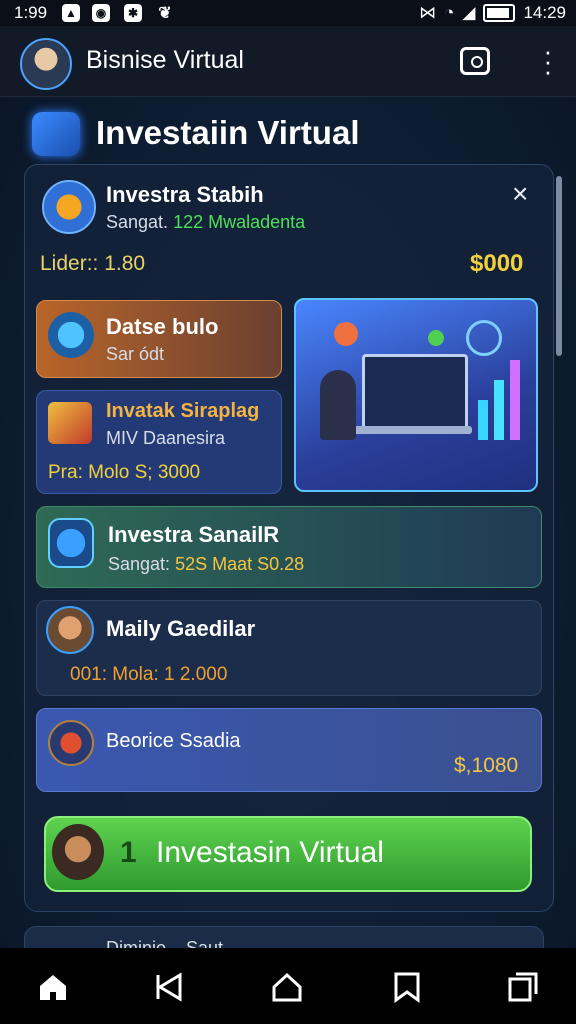  What do you see at coordinates (101, 13) in the screenshot?
I see `notification-icon: ◉` at bounding box center [101, 13].